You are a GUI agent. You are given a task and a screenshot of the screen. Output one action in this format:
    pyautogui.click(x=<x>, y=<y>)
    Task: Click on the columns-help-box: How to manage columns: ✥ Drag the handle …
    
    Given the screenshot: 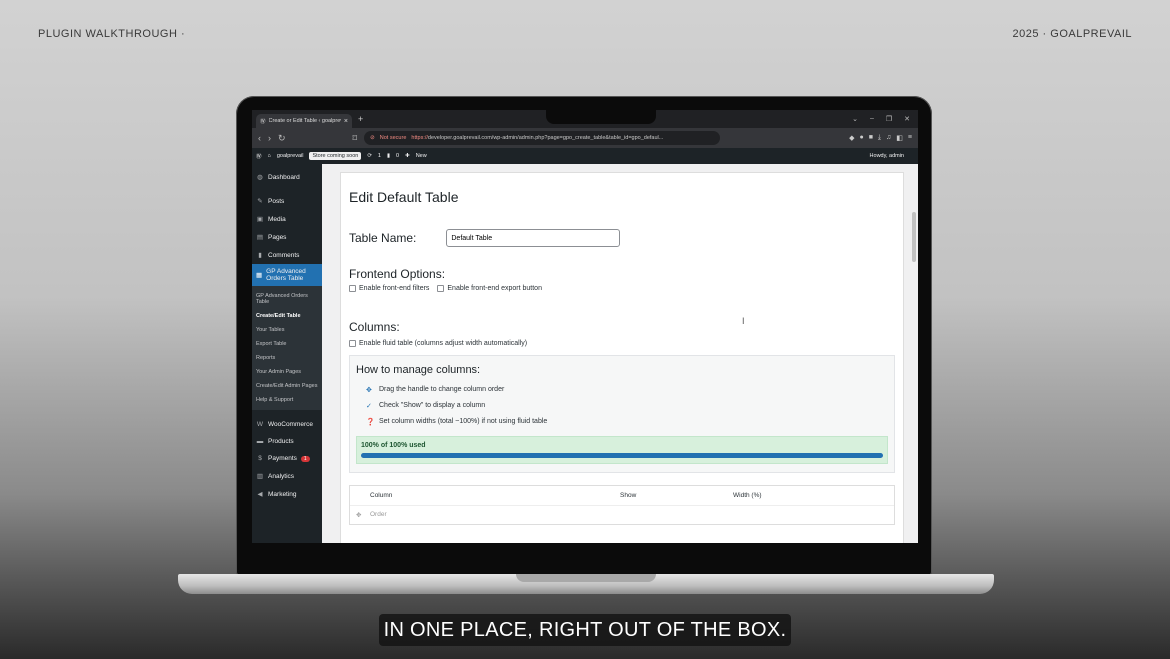 What is the action you would take?
    pyautogui.click(x=622, y=414)
    